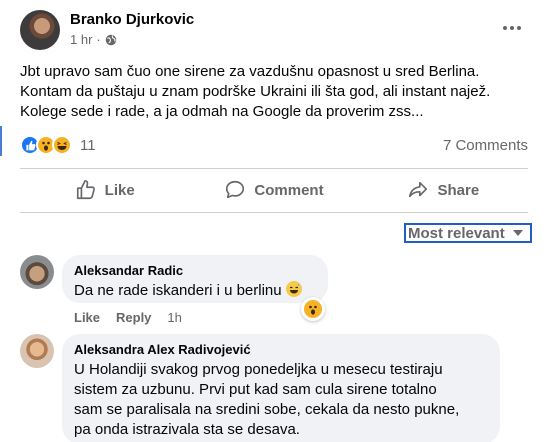 This screenshot has width=546, height=442. I want to click on comment-time: 1h, so click(174, 317).